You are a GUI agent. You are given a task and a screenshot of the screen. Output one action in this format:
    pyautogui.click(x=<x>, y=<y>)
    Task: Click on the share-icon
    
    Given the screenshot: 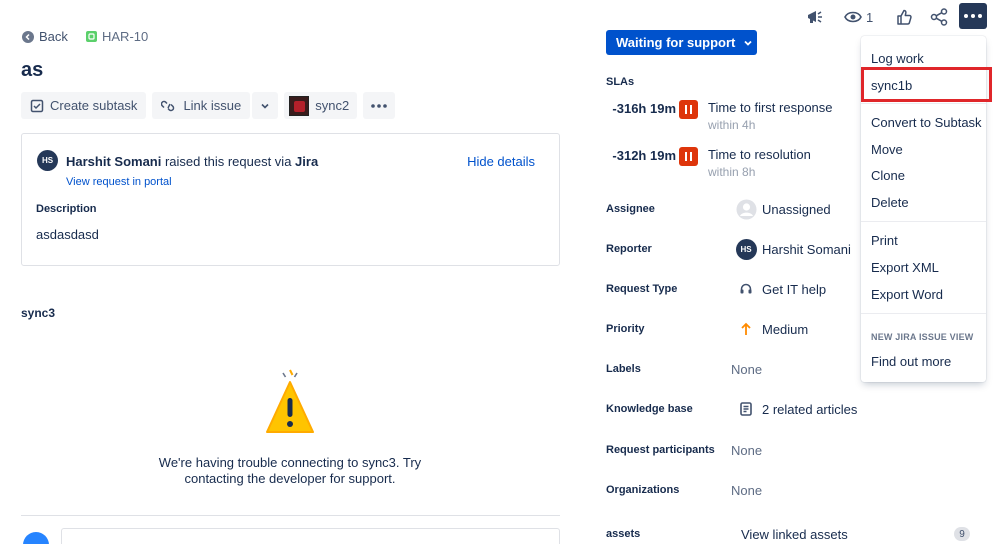 What is the action you would take?
    pyautogui.click(x=939, y=17)
    